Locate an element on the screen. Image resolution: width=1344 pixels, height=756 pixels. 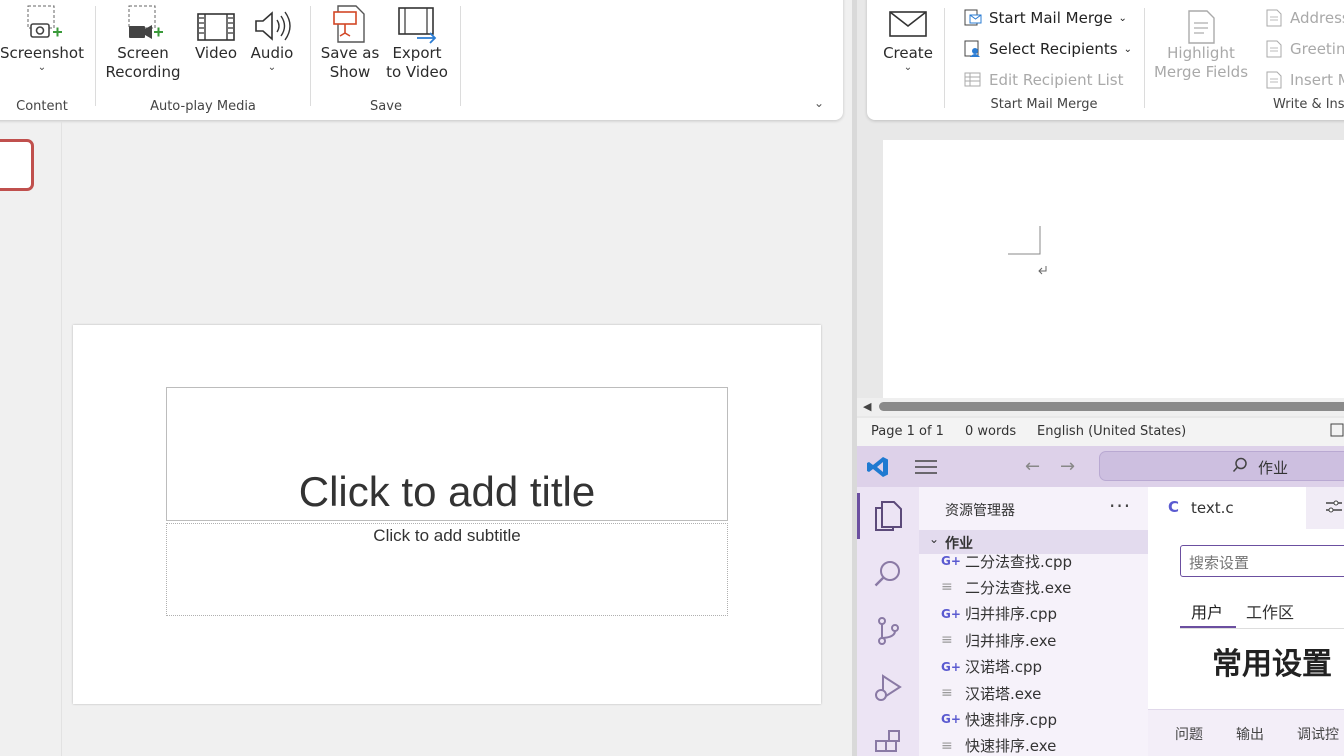
explorer-icon is located at coordinates (881, 516).